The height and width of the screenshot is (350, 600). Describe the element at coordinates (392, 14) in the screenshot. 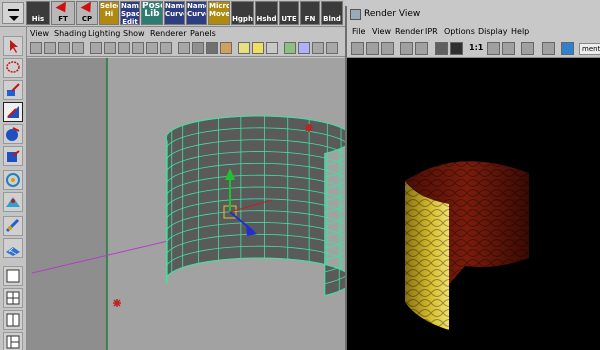

I see `render-view-title: Render View` at that location.